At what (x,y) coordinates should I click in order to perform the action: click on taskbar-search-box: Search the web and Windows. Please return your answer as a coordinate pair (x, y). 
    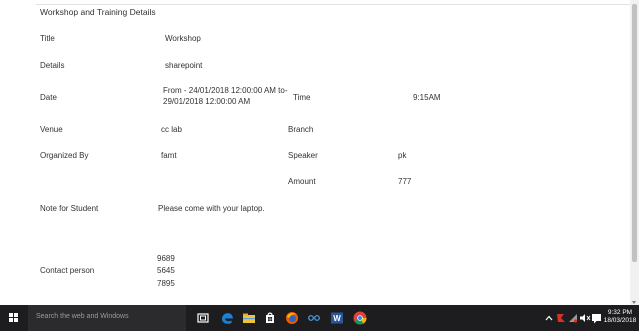
    Looking at the image, I should click on (107, 318).